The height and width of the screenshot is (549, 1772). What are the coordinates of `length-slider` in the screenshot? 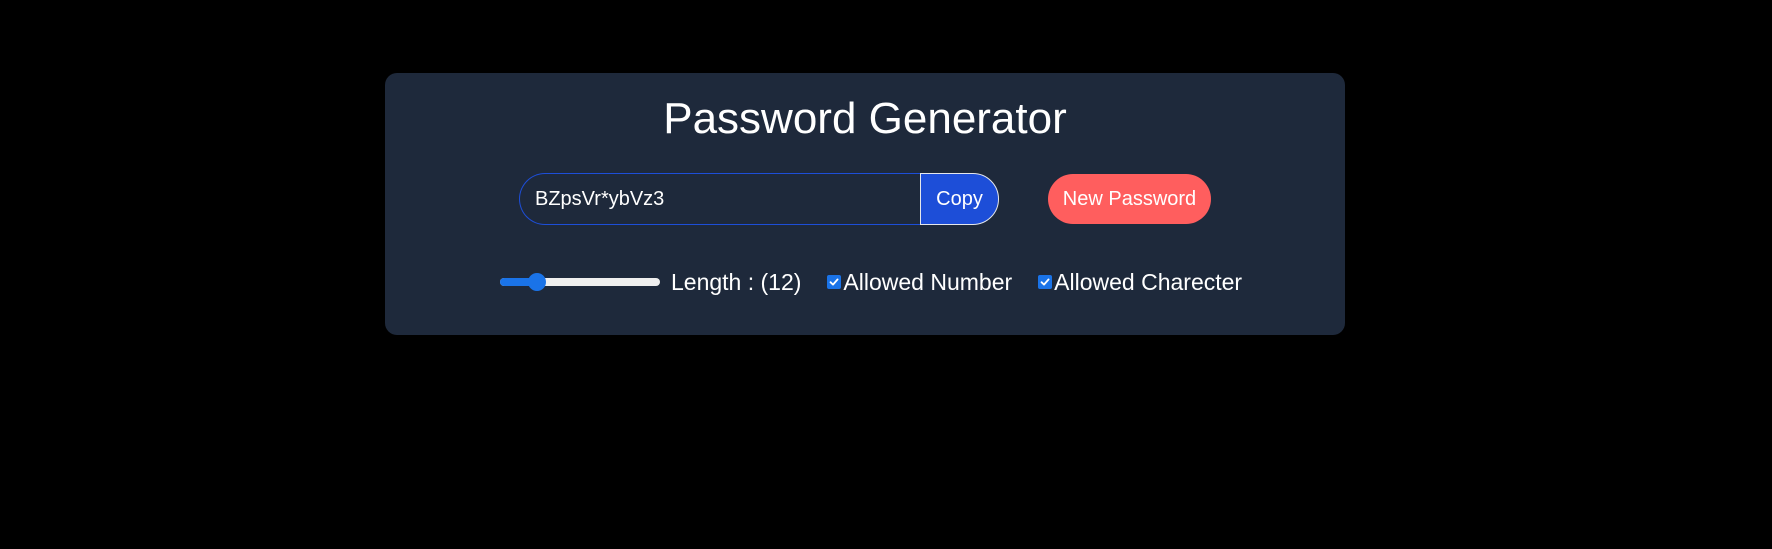 It's located at (580, 282).